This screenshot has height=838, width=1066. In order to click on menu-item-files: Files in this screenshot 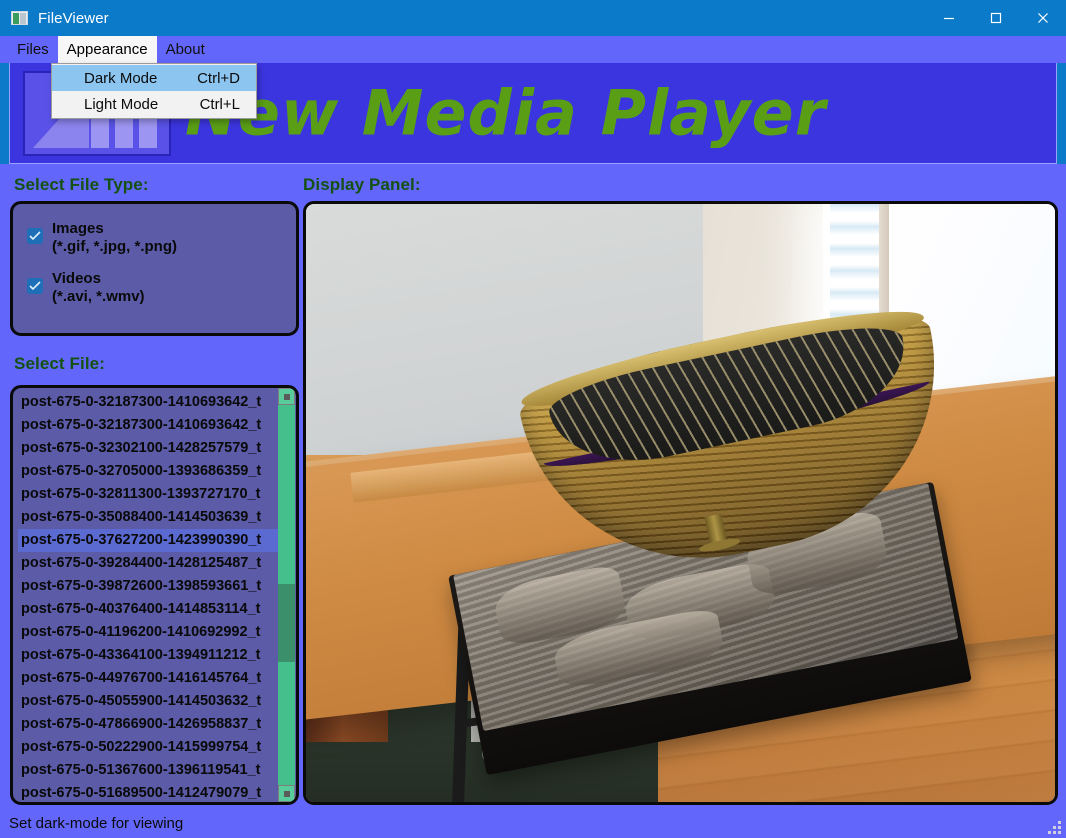, I will do `click(33, 49)`.